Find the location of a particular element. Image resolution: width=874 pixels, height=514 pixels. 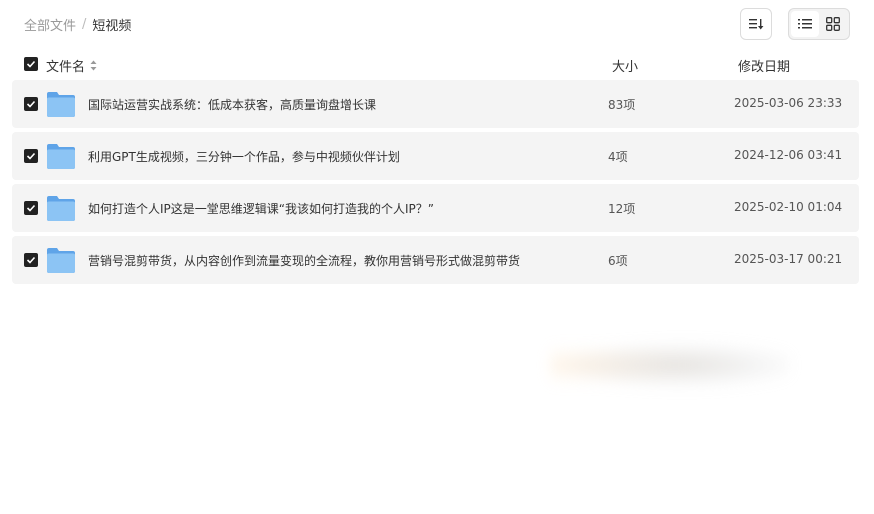

column-size: 大小 is located at coordinates (625, 65).